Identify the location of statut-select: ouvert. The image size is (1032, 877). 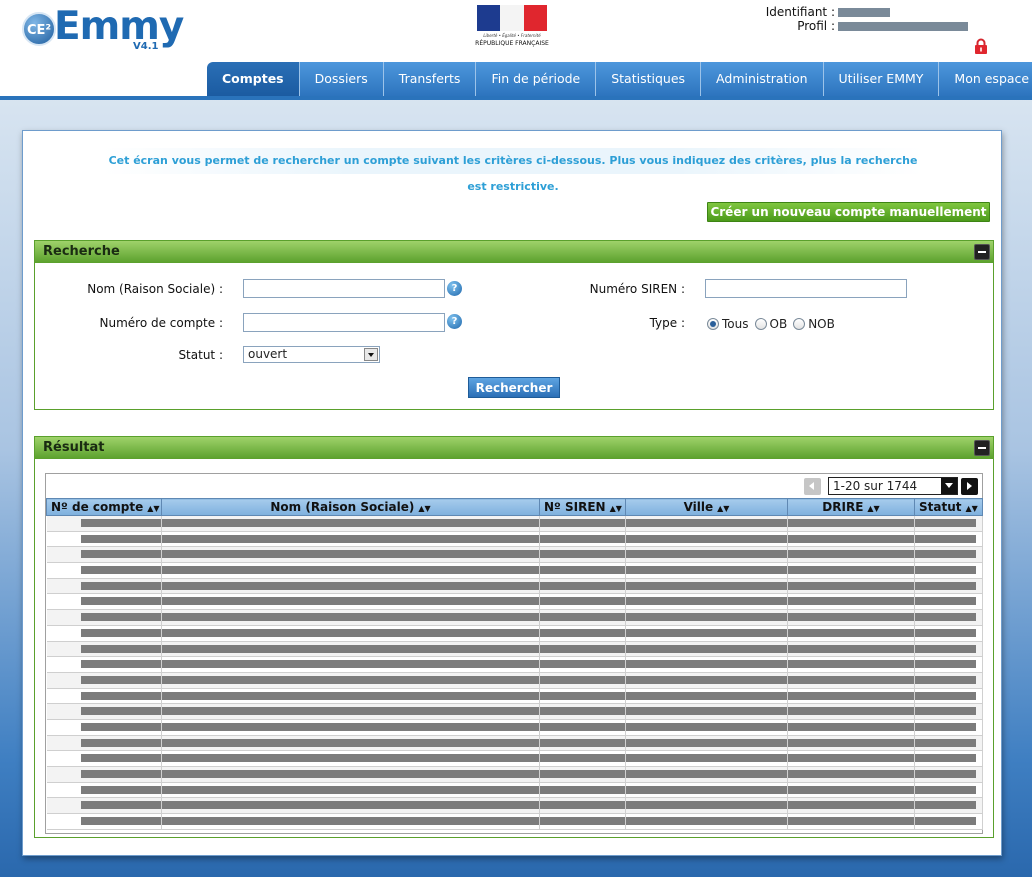
(311, 354).